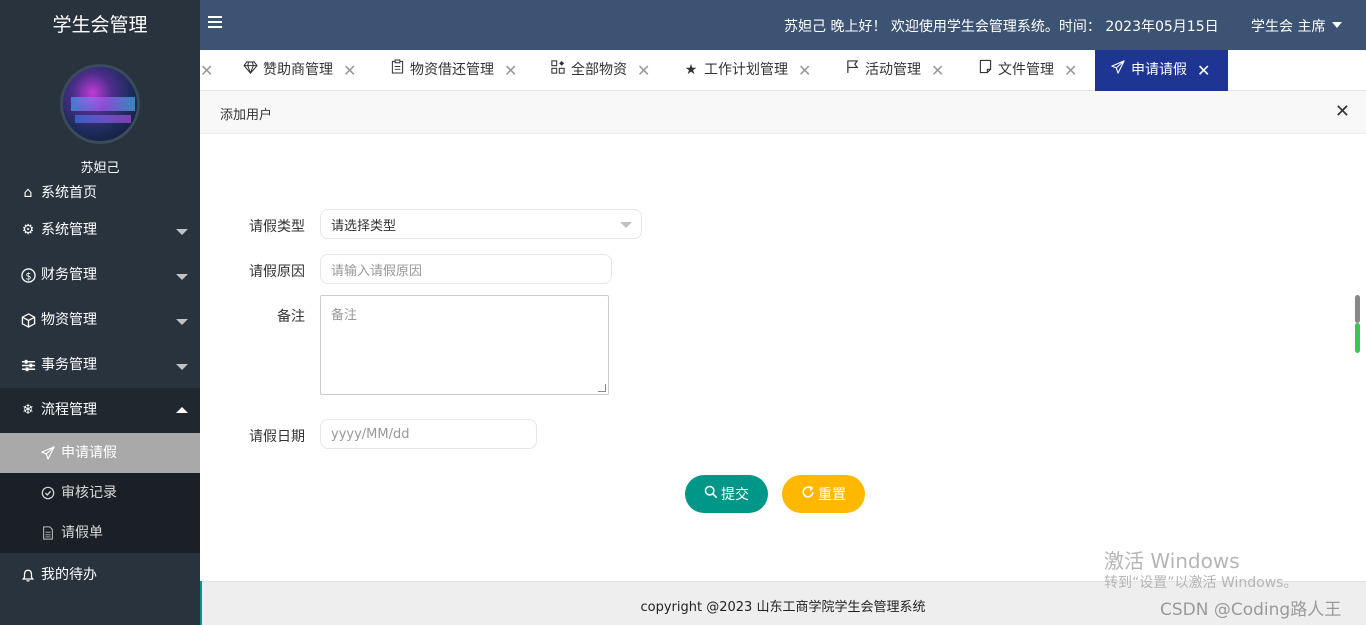 This screenshot has width=1366, height=625. What do you see at coordinates (428, 434) in the screenshot?
I see `leave-date-input: yyyy/MM/dd` at bounding box center [428, 434].